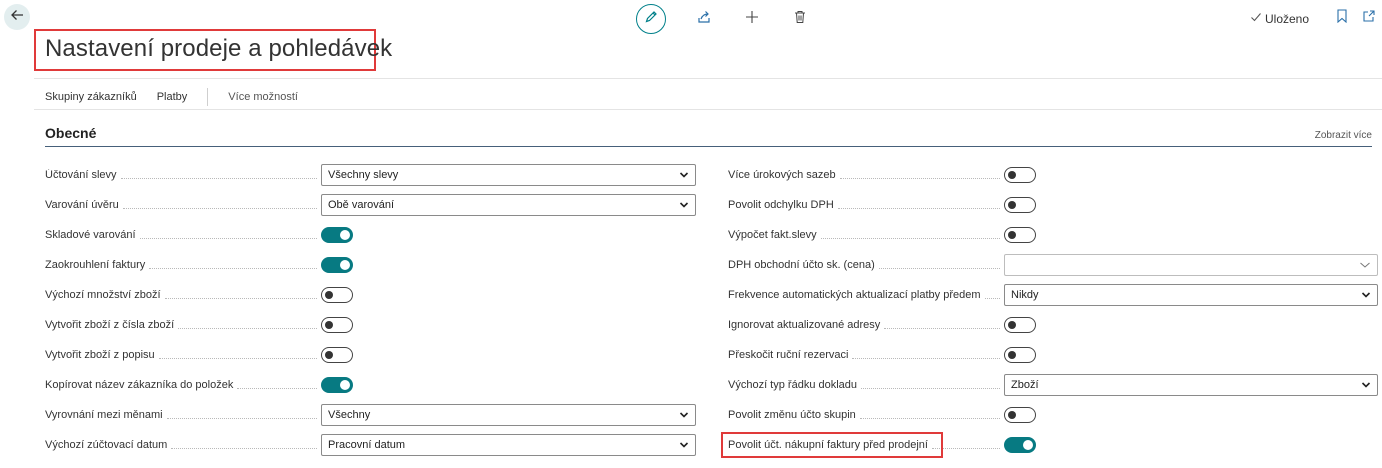  What do you see at coordinates (70, 133) in the screenshot?
I see `section-title-general: Obecné` at bounding box center [70, 133].